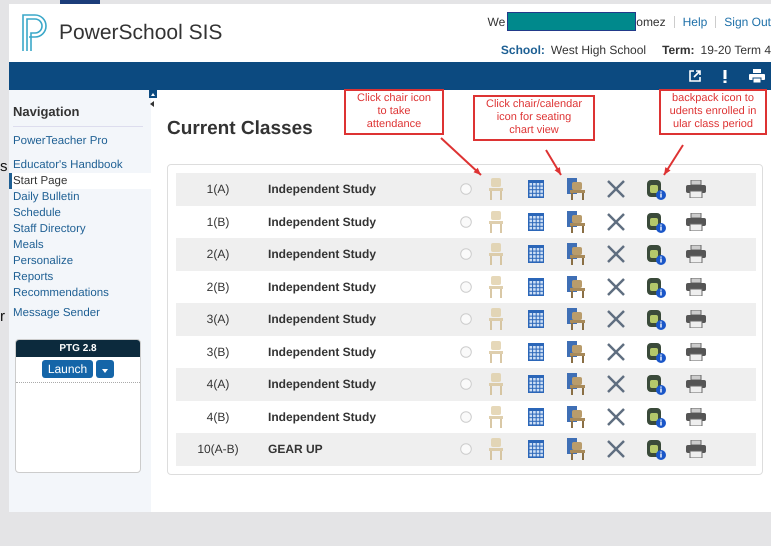  I want to click on cut-off-text: r, so click(2, 316).